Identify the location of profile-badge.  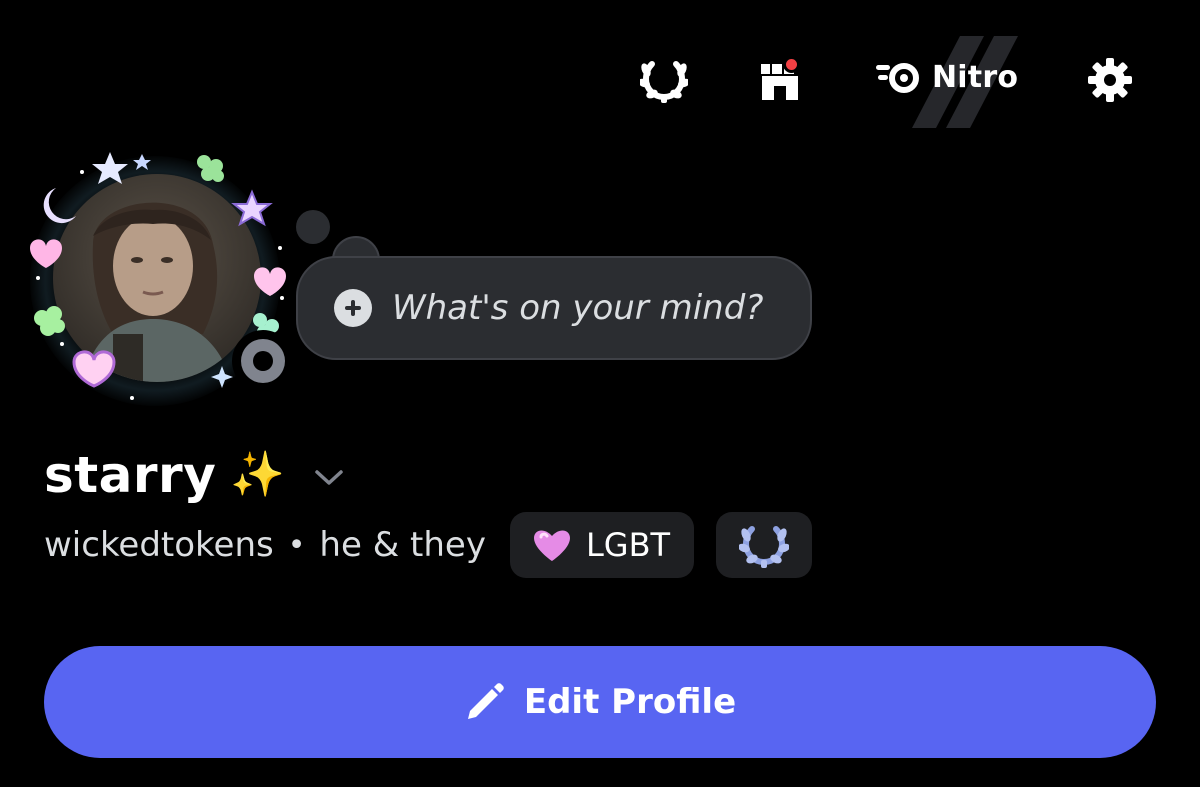
(764, 545).